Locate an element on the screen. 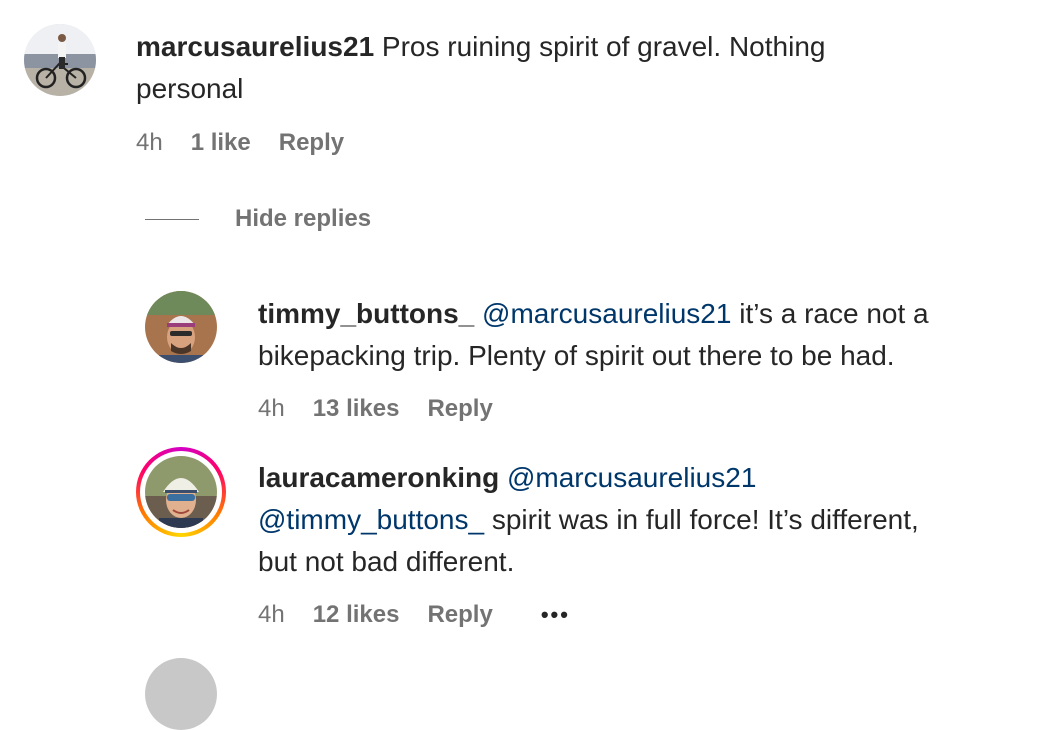 This screenshot has height=730, width=1049. mention-link: @timmy_buttons_ is located at coordinates (371, 519).